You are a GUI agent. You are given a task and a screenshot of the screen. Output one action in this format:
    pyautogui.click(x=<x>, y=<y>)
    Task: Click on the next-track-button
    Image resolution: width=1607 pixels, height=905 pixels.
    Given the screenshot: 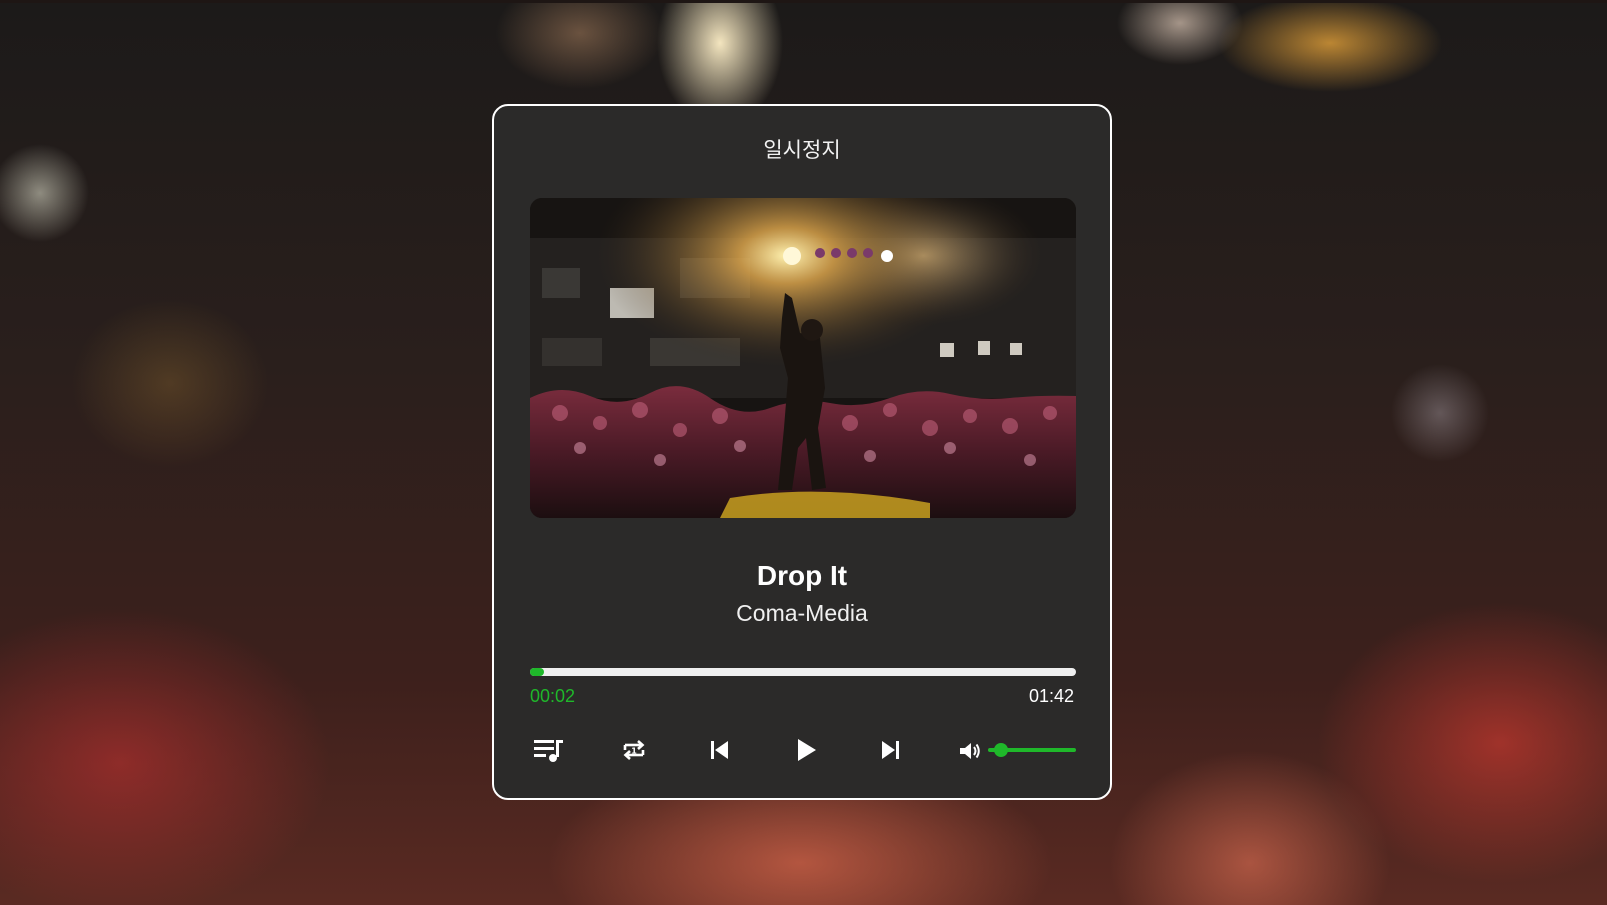 What is the action you would take?
    pyautogui.click(x=890, y=750)
    